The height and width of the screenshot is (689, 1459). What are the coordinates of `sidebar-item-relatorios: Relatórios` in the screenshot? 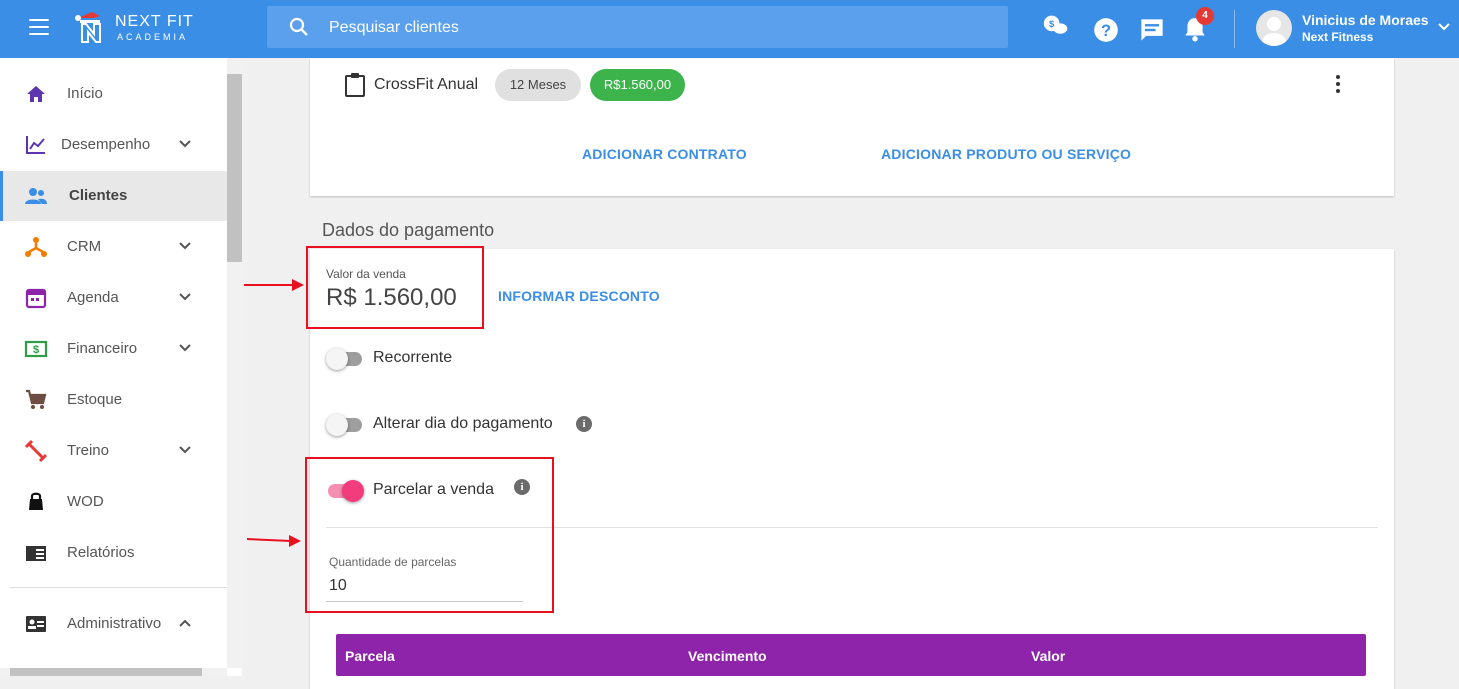 It's located at (113, 553).